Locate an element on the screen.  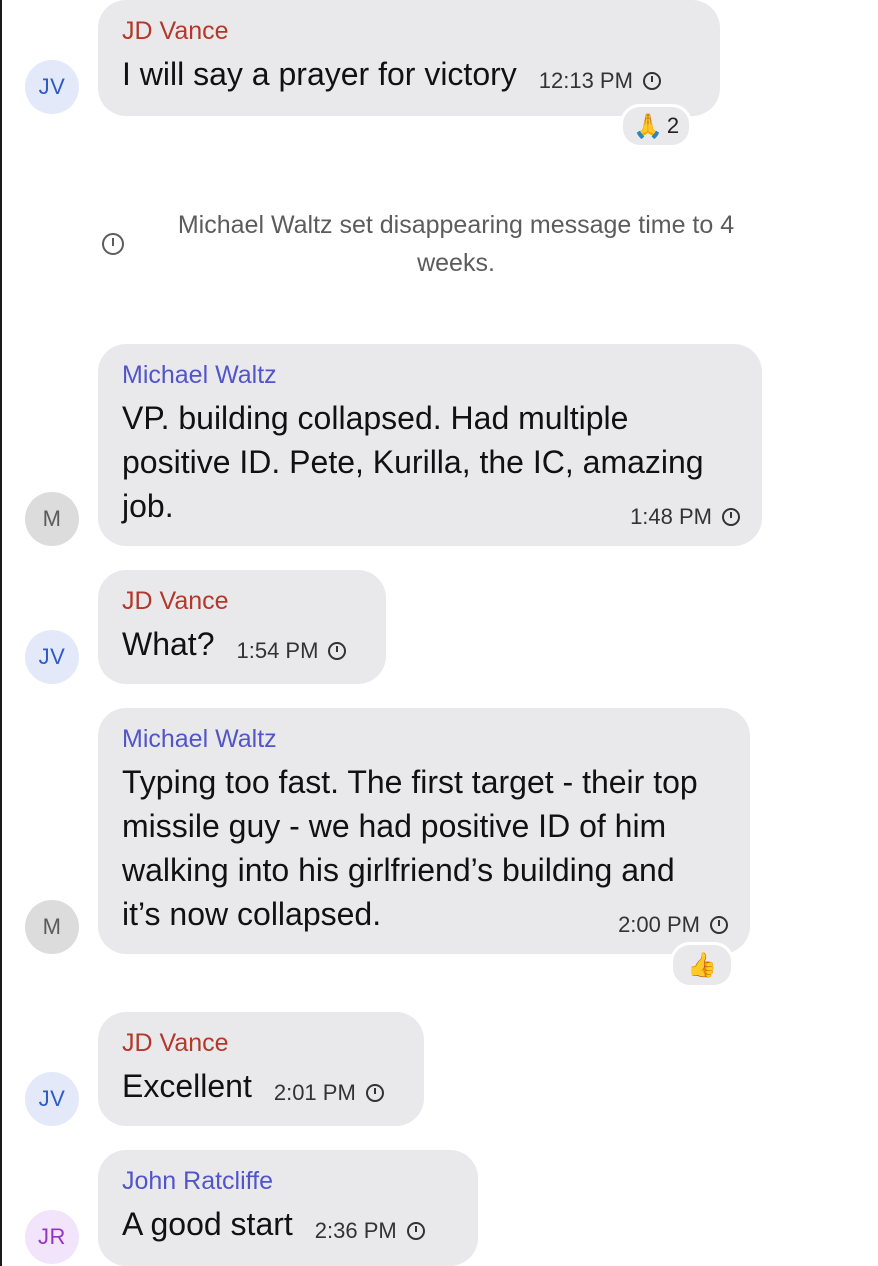
folded-hands-emoji-icon: 🙏 is located at coordinates (648, 126).